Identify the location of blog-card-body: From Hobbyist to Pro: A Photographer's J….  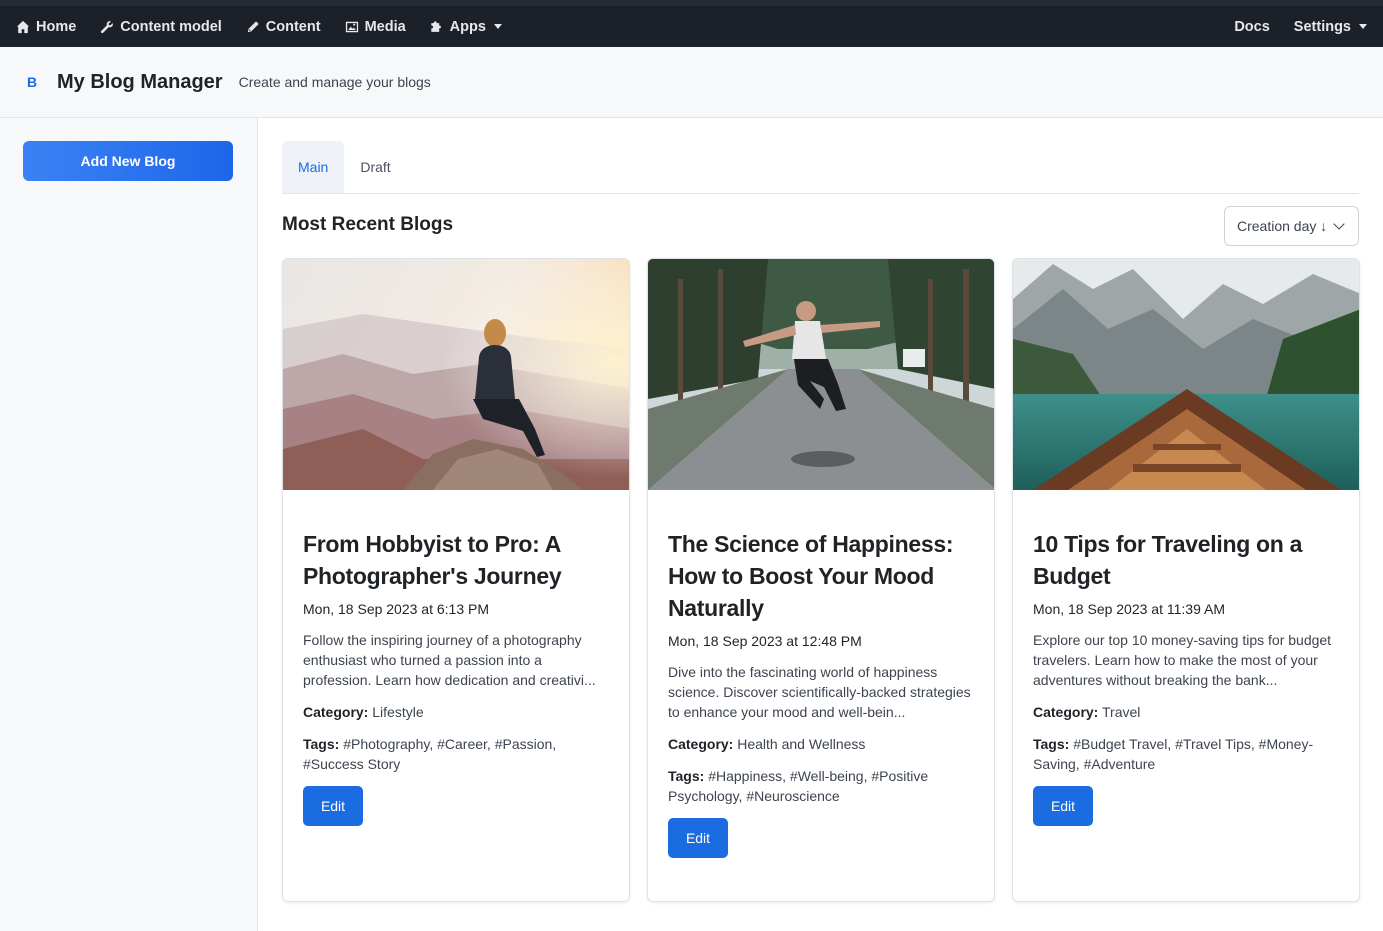
(456, 658).